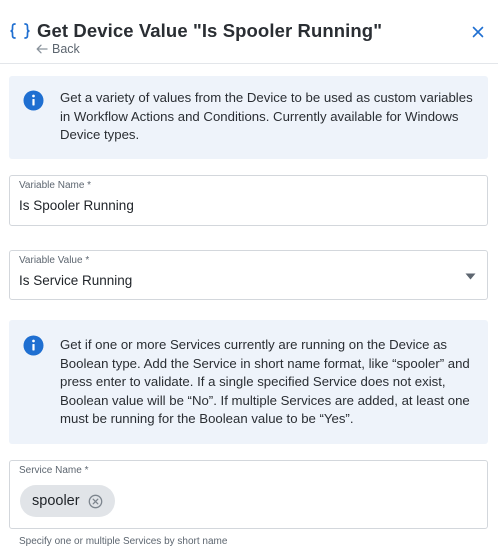  I want to click on service-chip: spooler, so click(67, 501).